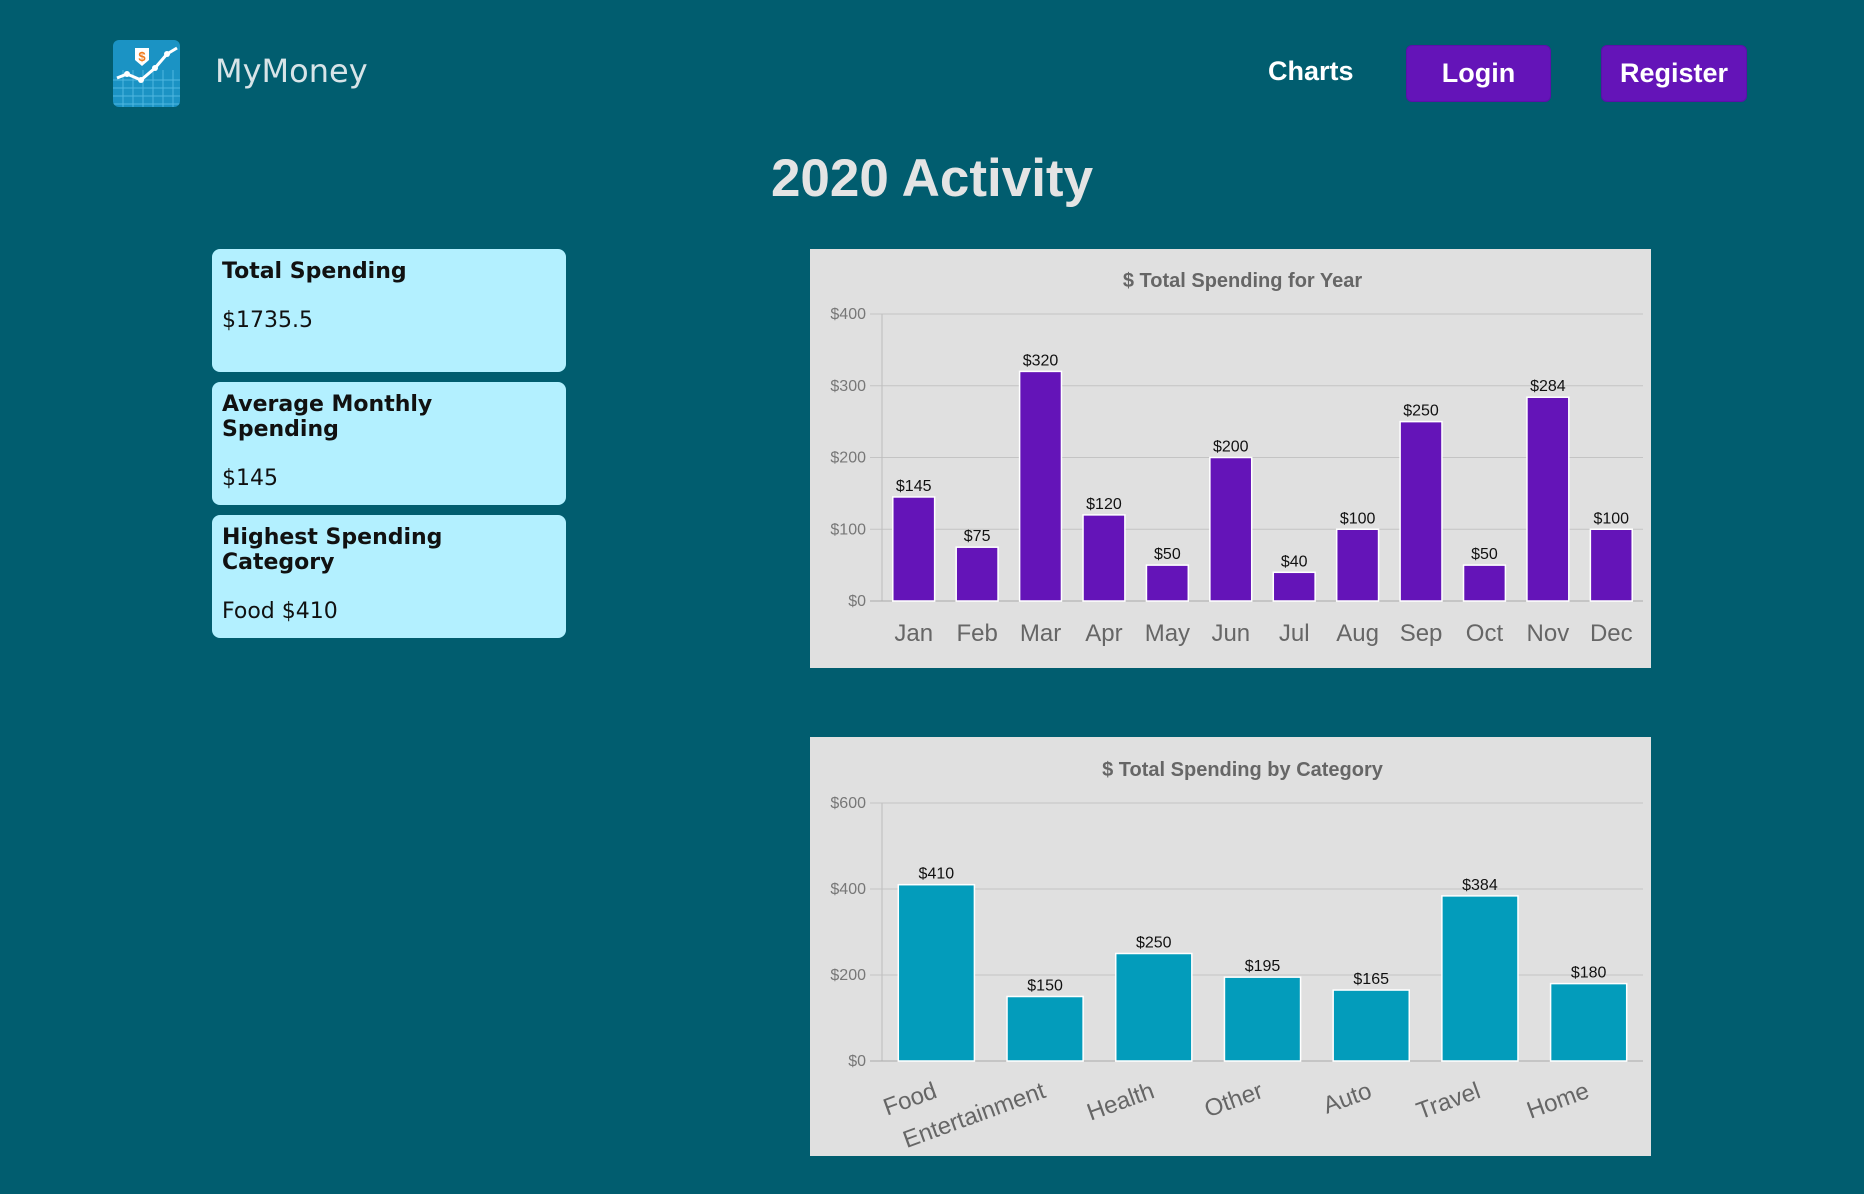 The height and width of the screenshot is (1194, 1864). I want to click on nav-charts-link: Charts, so click(1311, 71).